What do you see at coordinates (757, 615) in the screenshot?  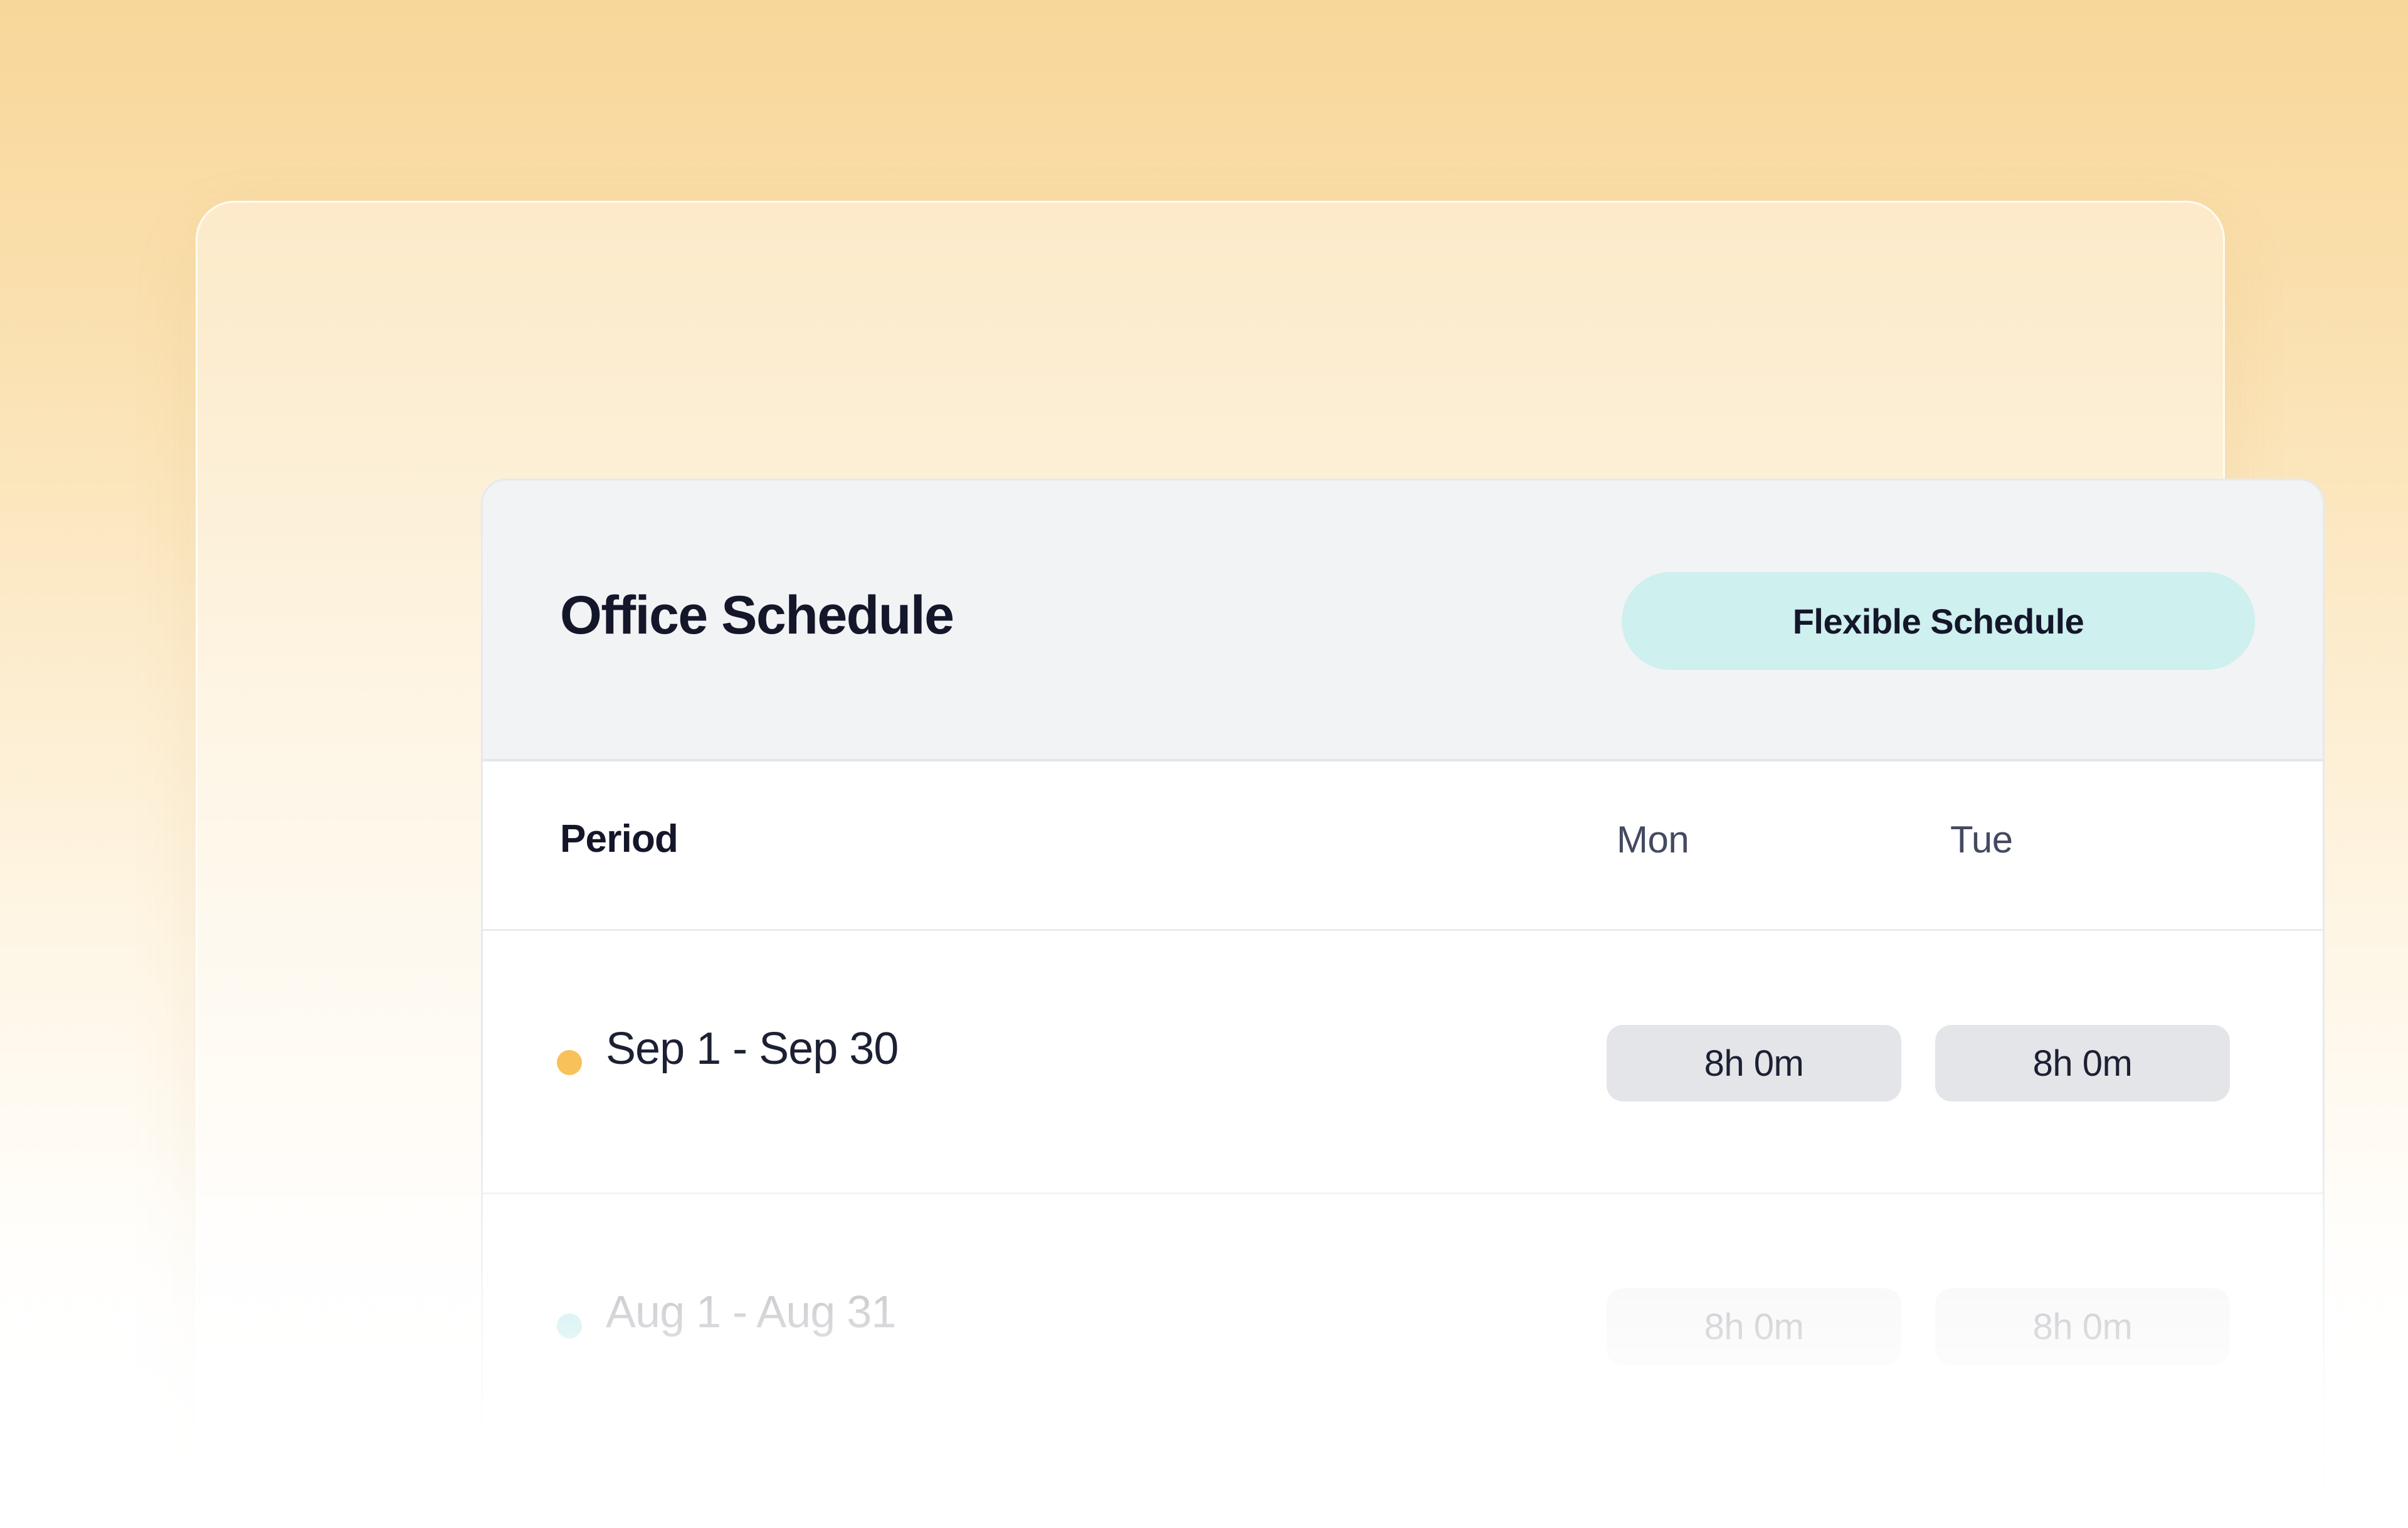 I see `page-title: Office Schedule` at bounding box center [757, 615].